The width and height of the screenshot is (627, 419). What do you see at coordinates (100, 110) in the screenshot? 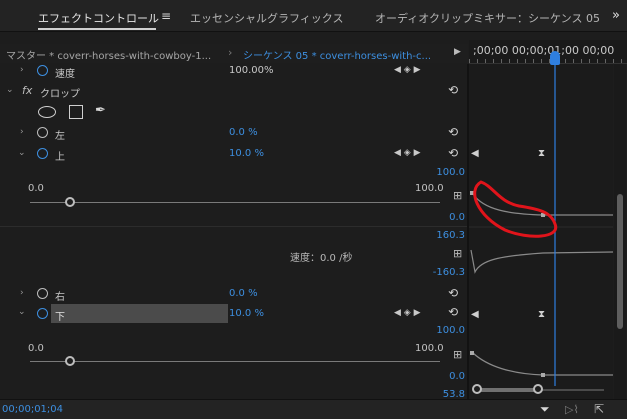
I see `pen-mask-icon: ✒` at bounding box center [100, 110].